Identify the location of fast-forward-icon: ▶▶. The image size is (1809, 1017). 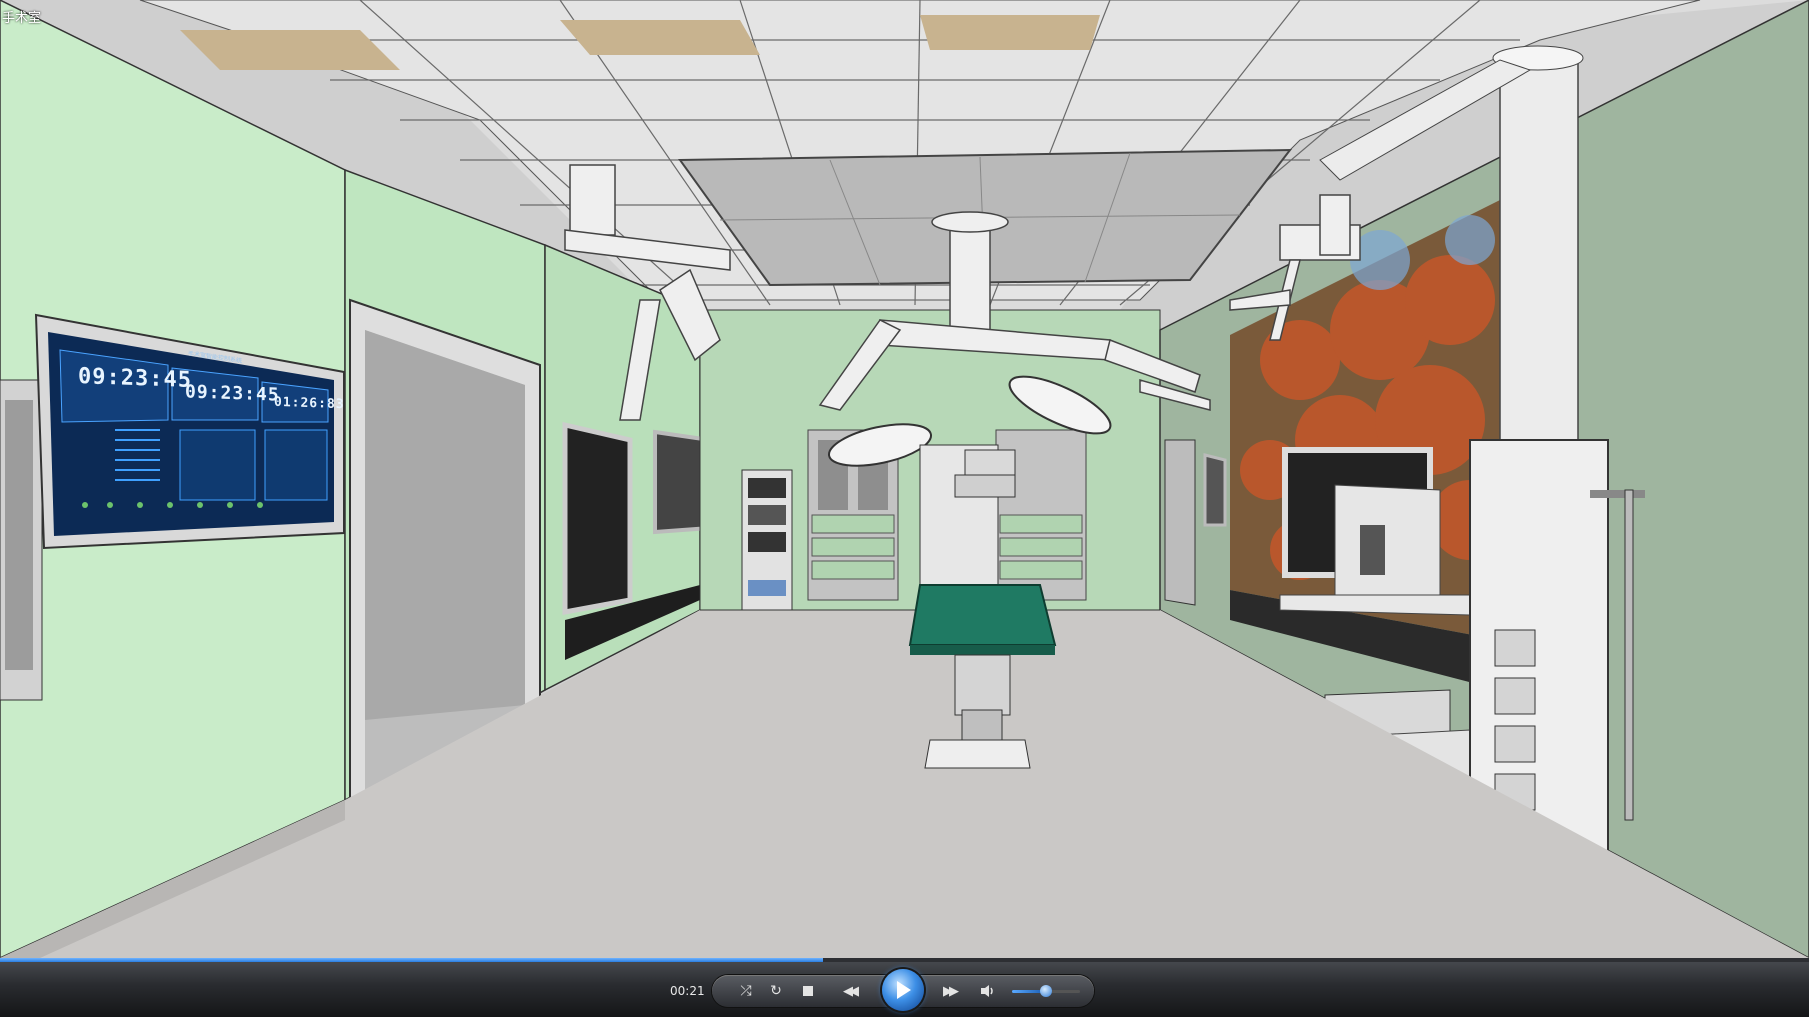
(951, 991).